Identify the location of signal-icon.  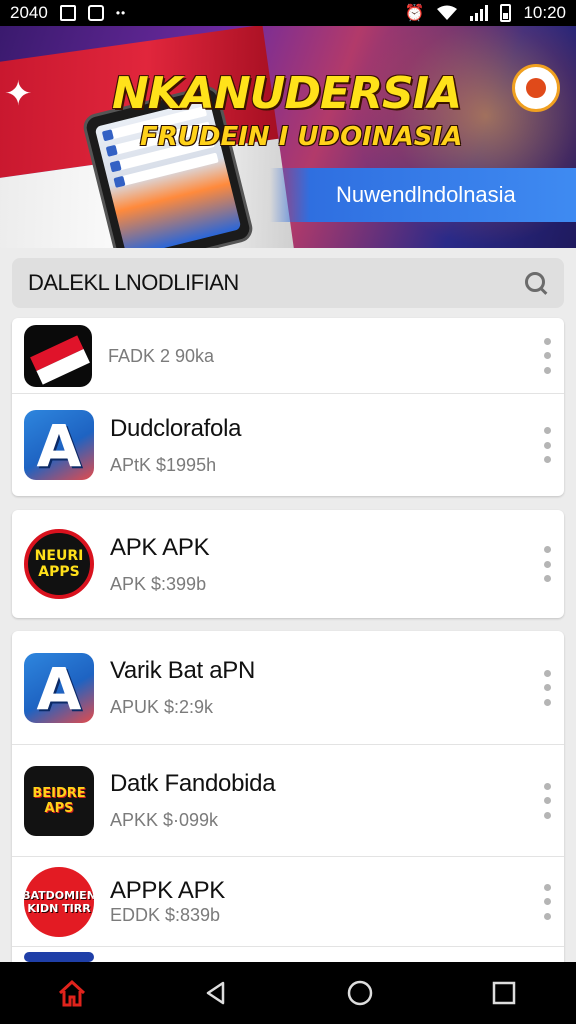
(479, 13).